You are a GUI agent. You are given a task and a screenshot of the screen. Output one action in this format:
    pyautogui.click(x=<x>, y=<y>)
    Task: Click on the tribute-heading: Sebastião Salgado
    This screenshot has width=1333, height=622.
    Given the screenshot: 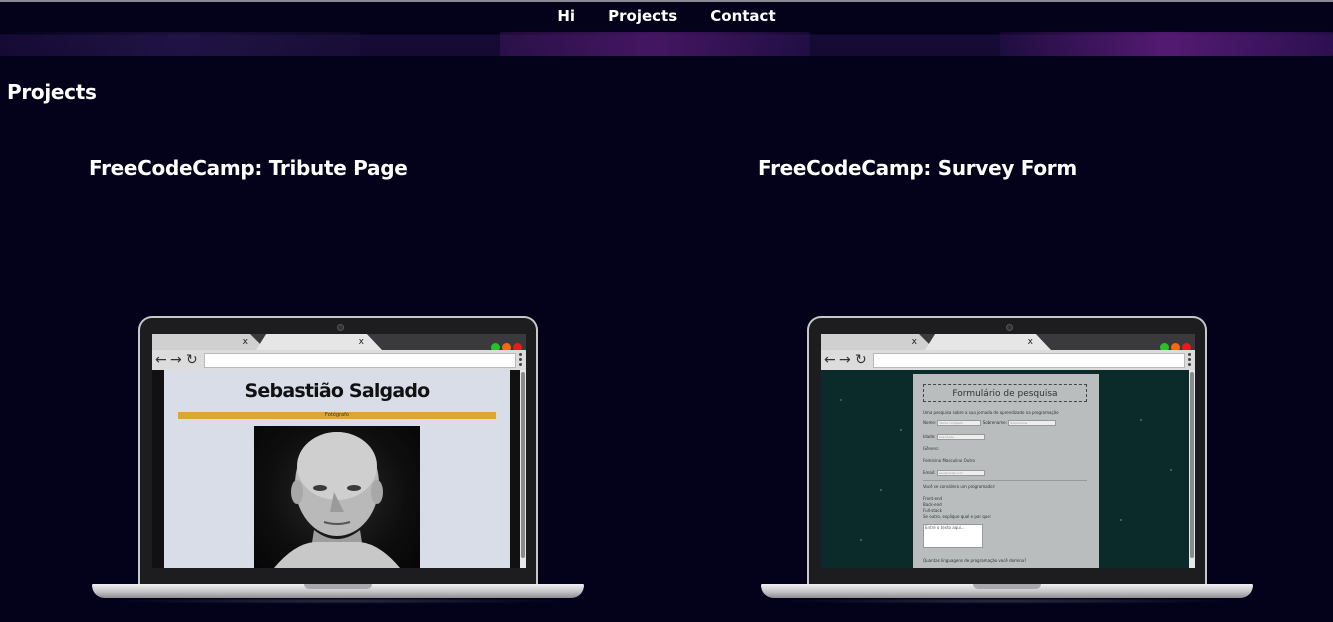 What is the action you would take?
    pyautogui.click(x=337, y=391)
    